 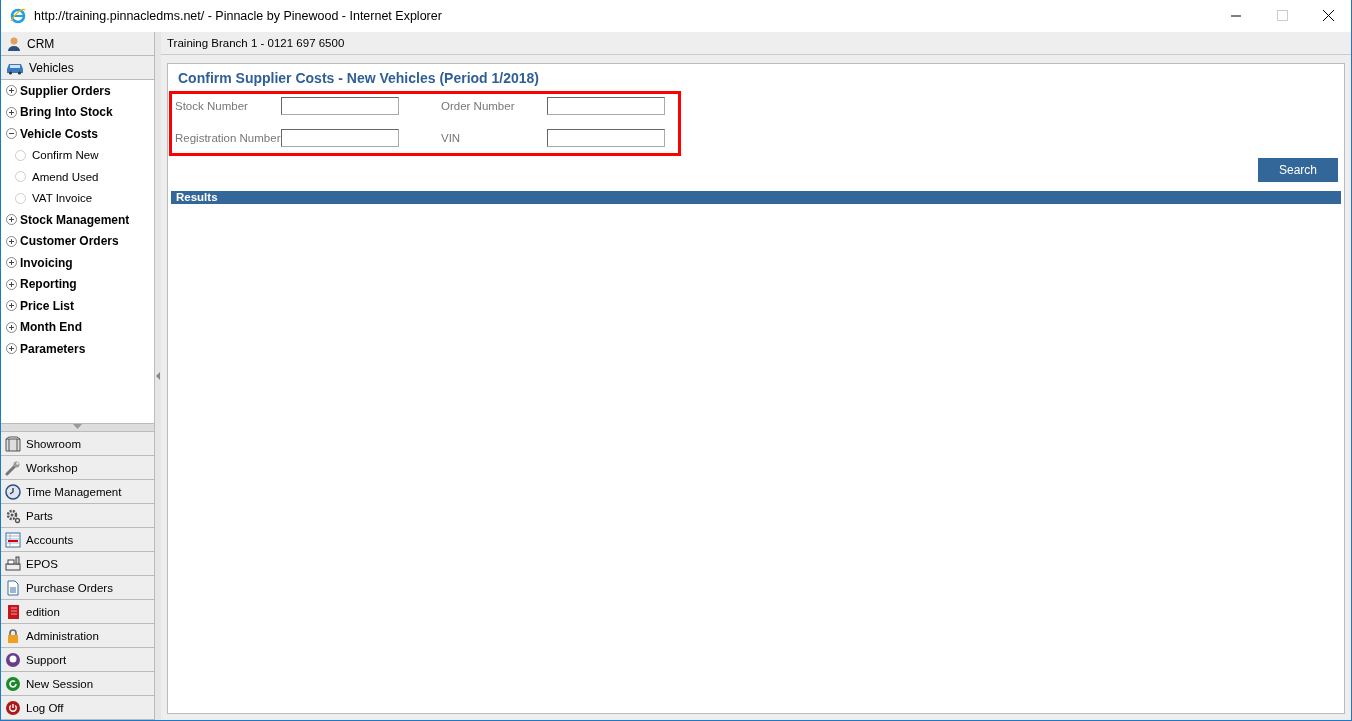 What do you see at coordinates (13, 707) in the screenshot?
I see `power-icon` at bounding box center [13, 707].